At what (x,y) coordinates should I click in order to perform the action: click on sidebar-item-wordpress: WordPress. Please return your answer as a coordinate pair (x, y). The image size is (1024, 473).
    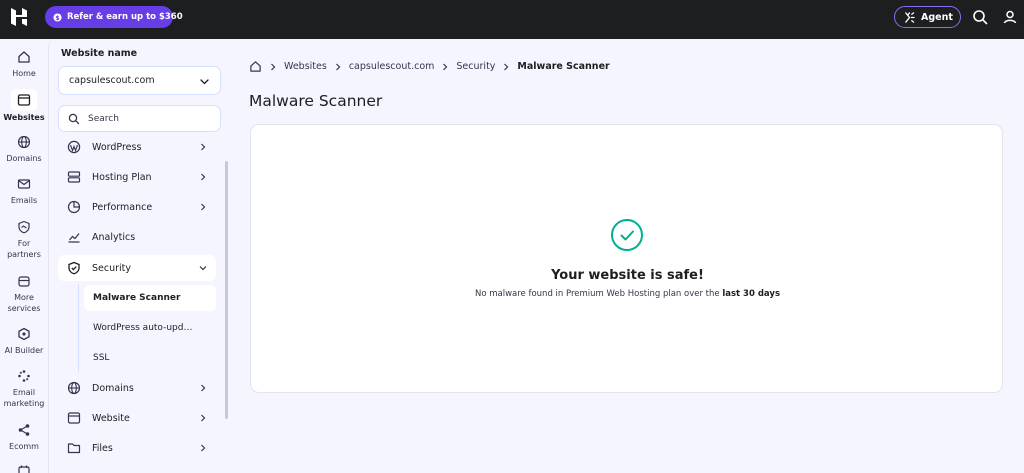
    Looking at the image, I should click on (137, 147).